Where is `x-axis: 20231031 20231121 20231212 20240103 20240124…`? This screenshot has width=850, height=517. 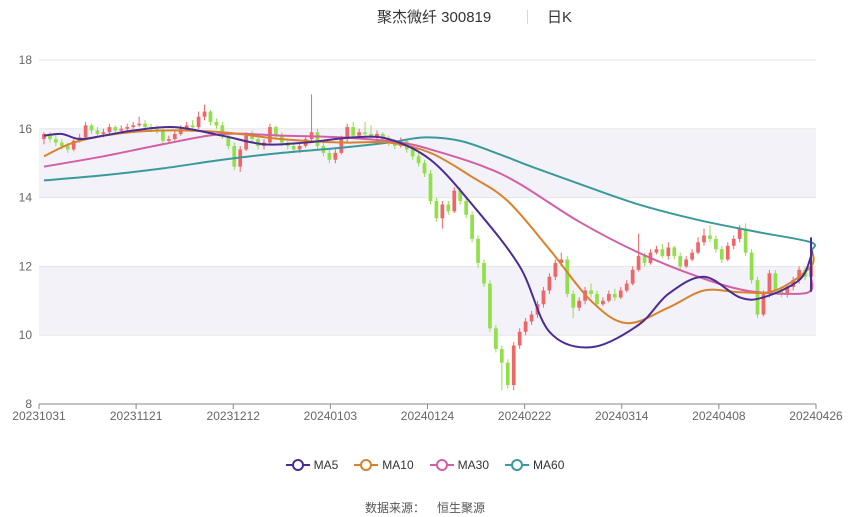
x-axis: 20231031 20231121 20231212 20240103 20240124… is located at coordinates (427, 413).